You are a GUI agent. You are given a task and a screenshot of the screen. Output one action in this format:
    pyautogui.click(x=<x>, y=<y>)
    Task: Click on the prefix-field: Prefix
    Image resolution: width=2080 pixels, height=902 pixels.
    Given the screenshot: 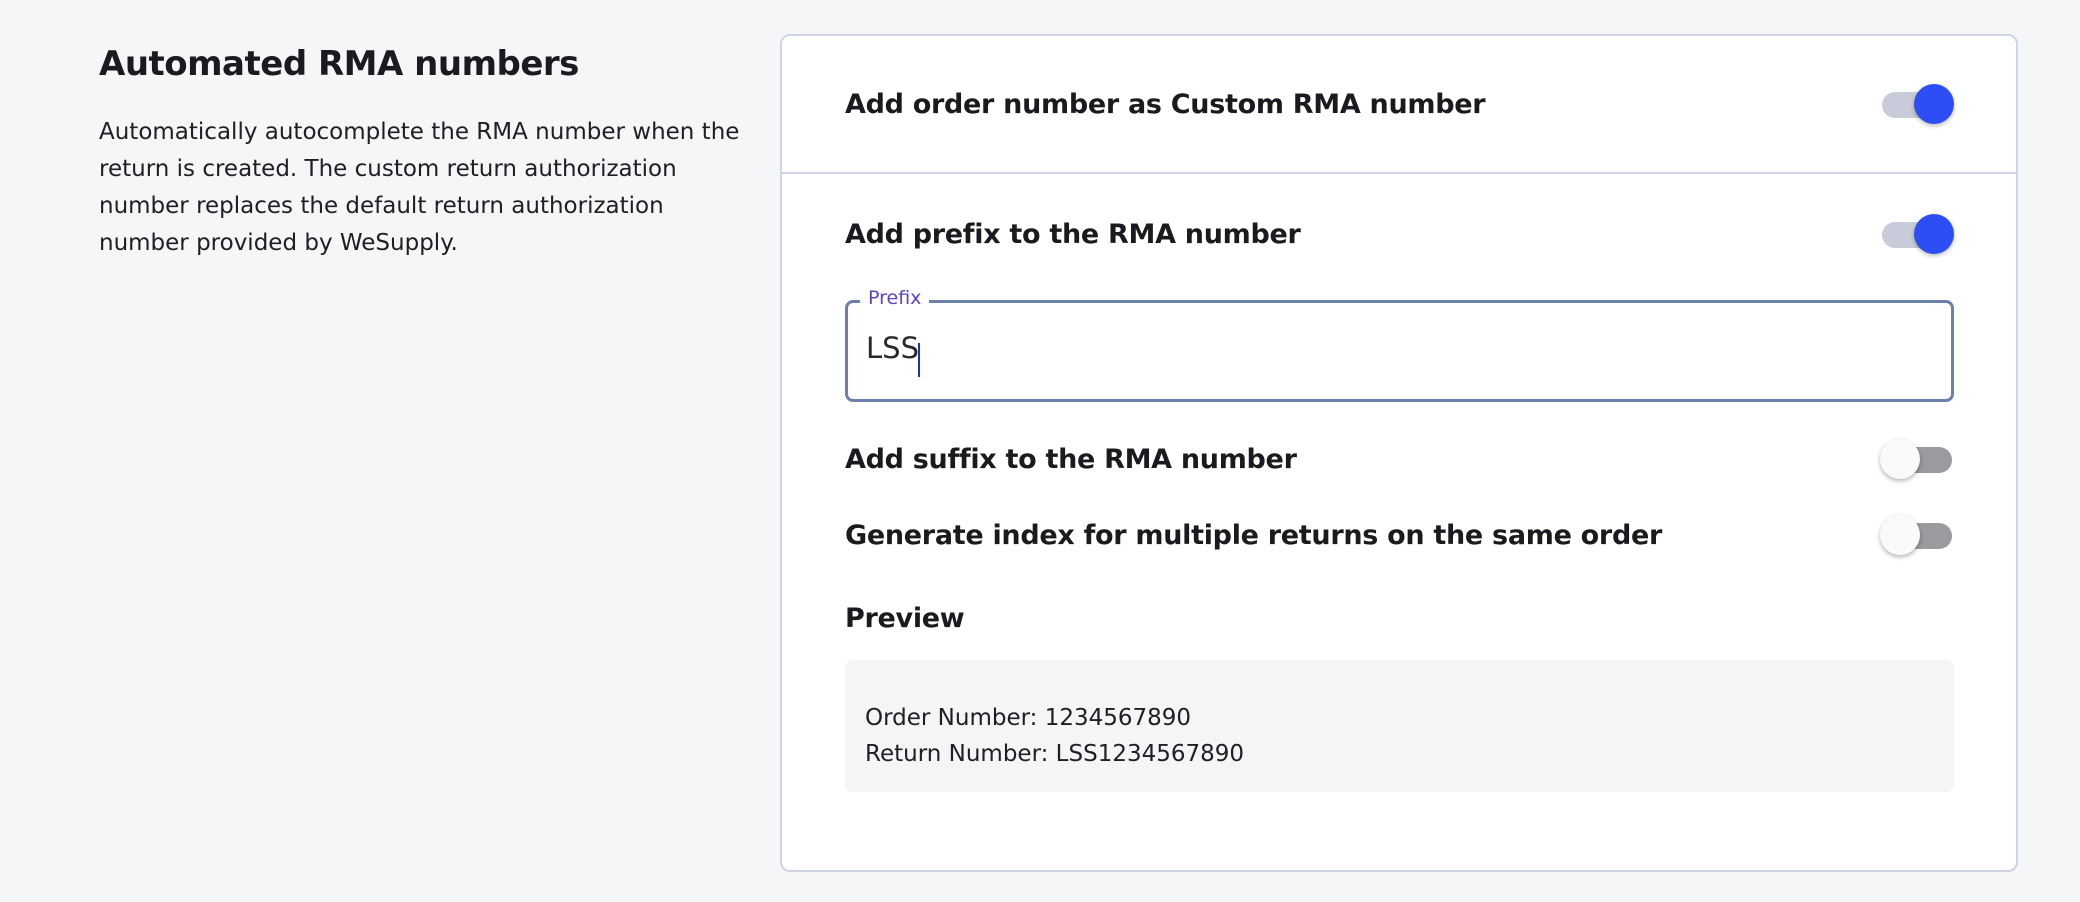 What is the action you would take?
    pyautogui.click(x=1399, y=344)
    